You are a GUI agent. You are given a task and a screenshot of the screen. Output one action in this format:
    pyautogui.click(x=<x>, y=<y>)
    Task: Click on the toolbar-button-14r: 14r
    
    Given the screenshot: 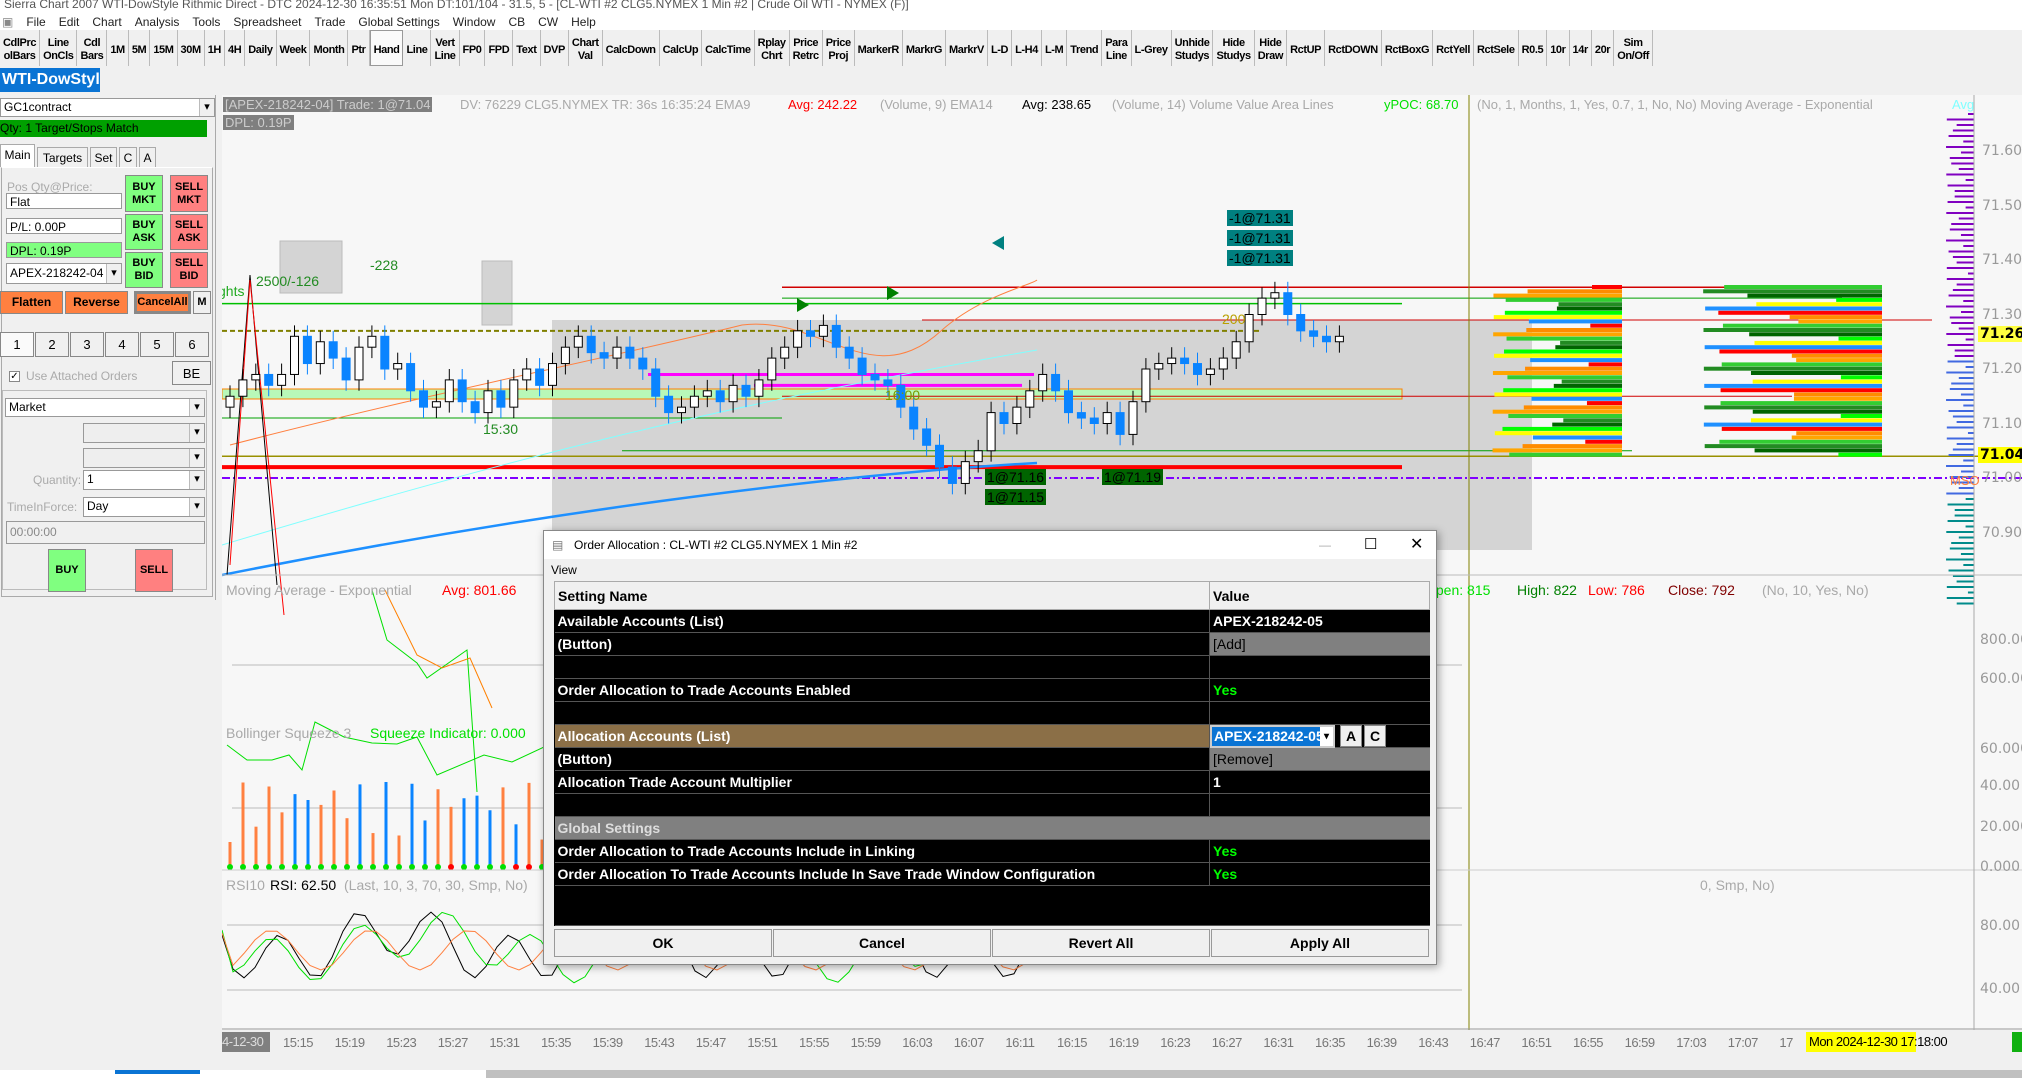 What is the action you would take?
    pyautogui.click(x=1580, y=48)
    